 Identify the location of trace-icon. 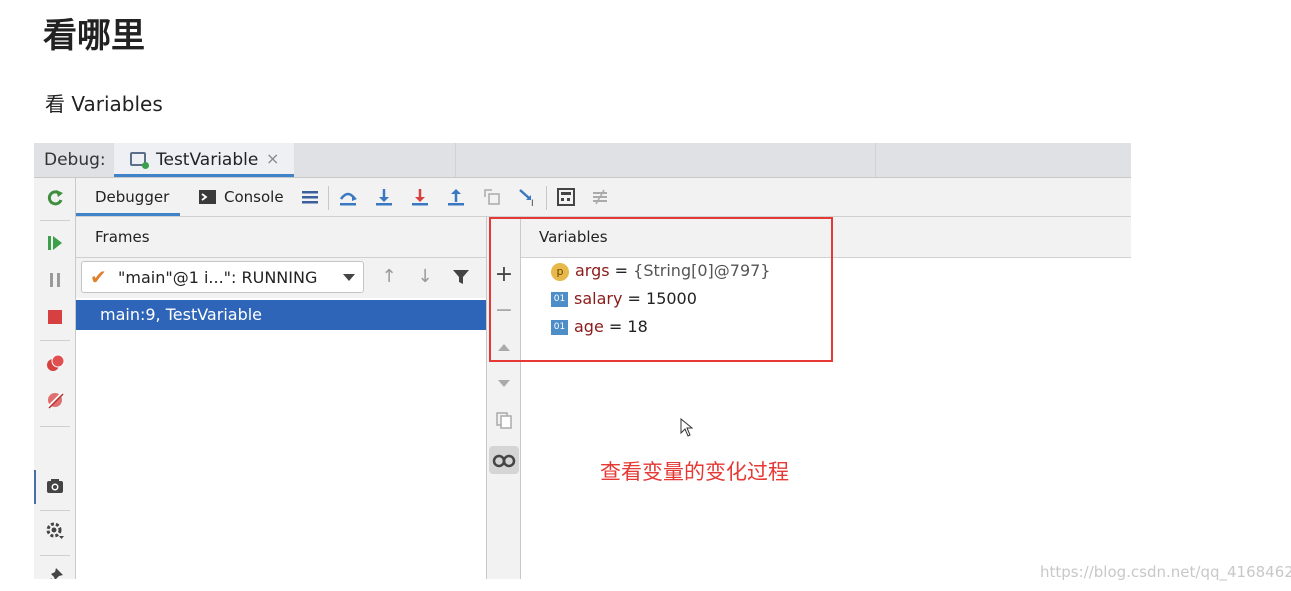
(600, 197).